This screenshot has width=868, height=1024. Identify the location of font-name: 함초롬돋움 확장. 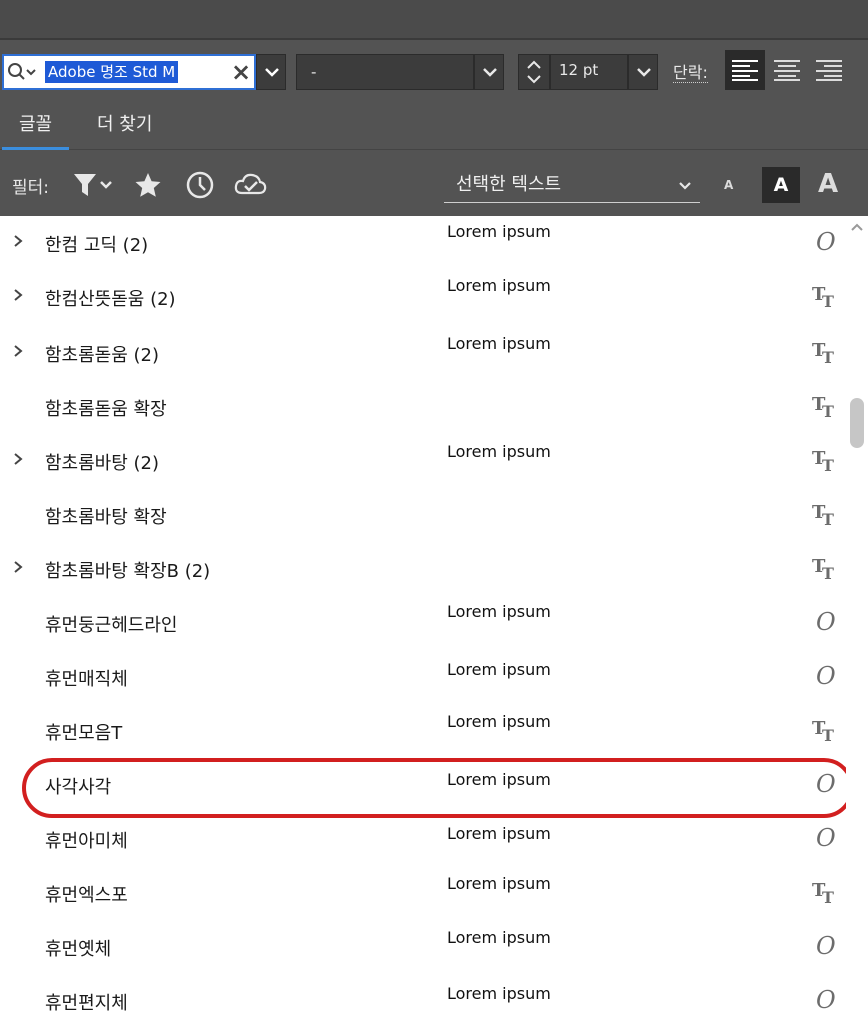
(106, 409).